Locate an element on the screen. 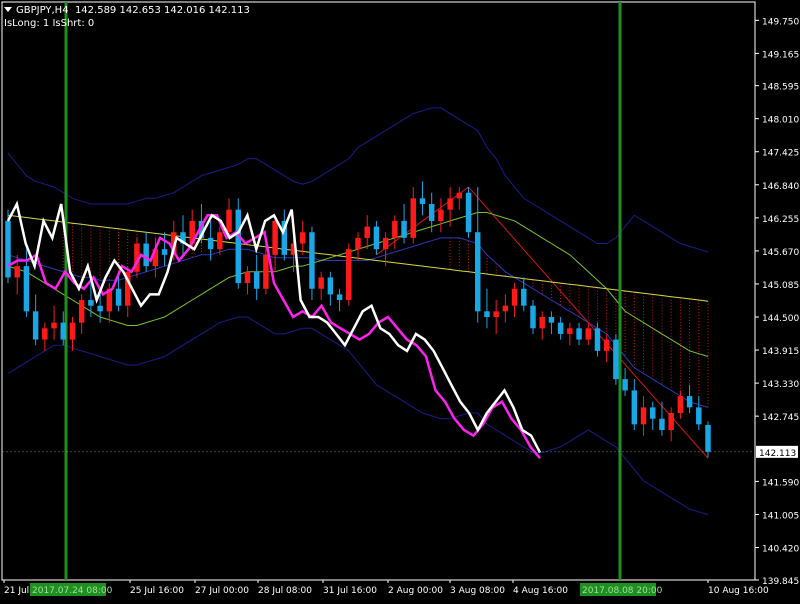  symbol-label: GBPJPY,H4 is located at coordinates (42, 10).